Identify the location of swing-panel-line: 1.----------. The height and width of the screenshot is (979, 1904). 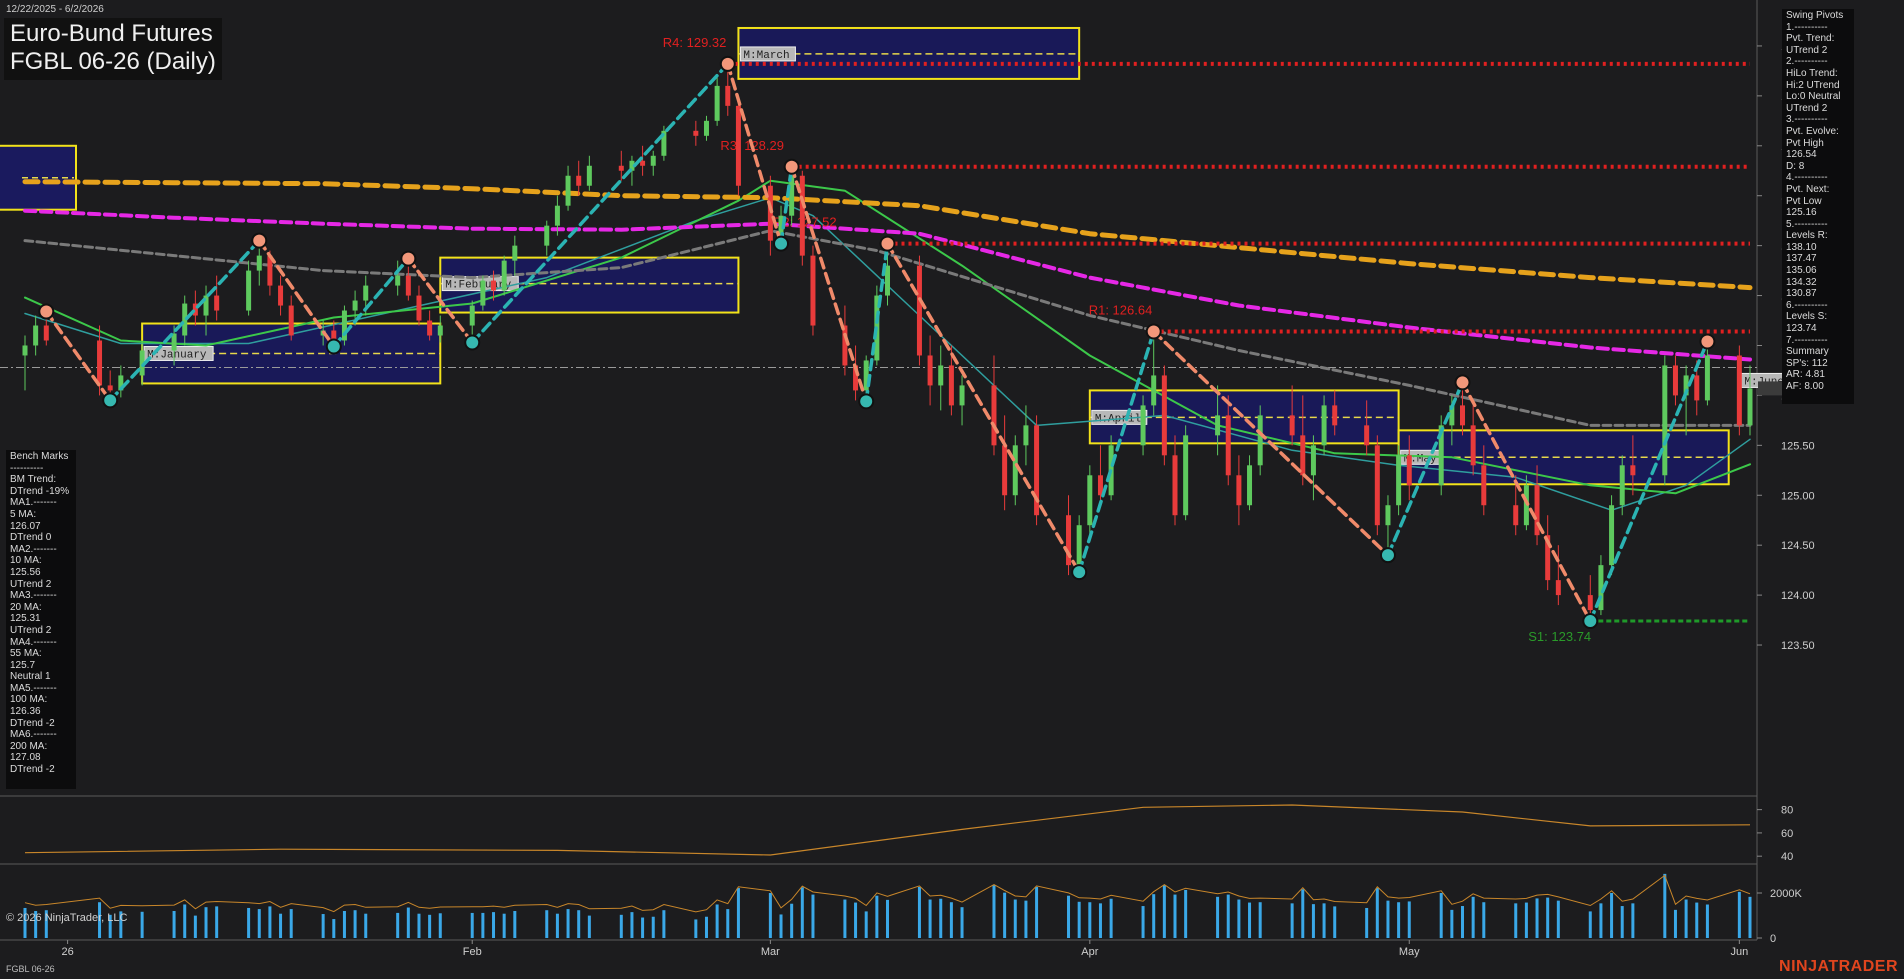
(1807, 27).